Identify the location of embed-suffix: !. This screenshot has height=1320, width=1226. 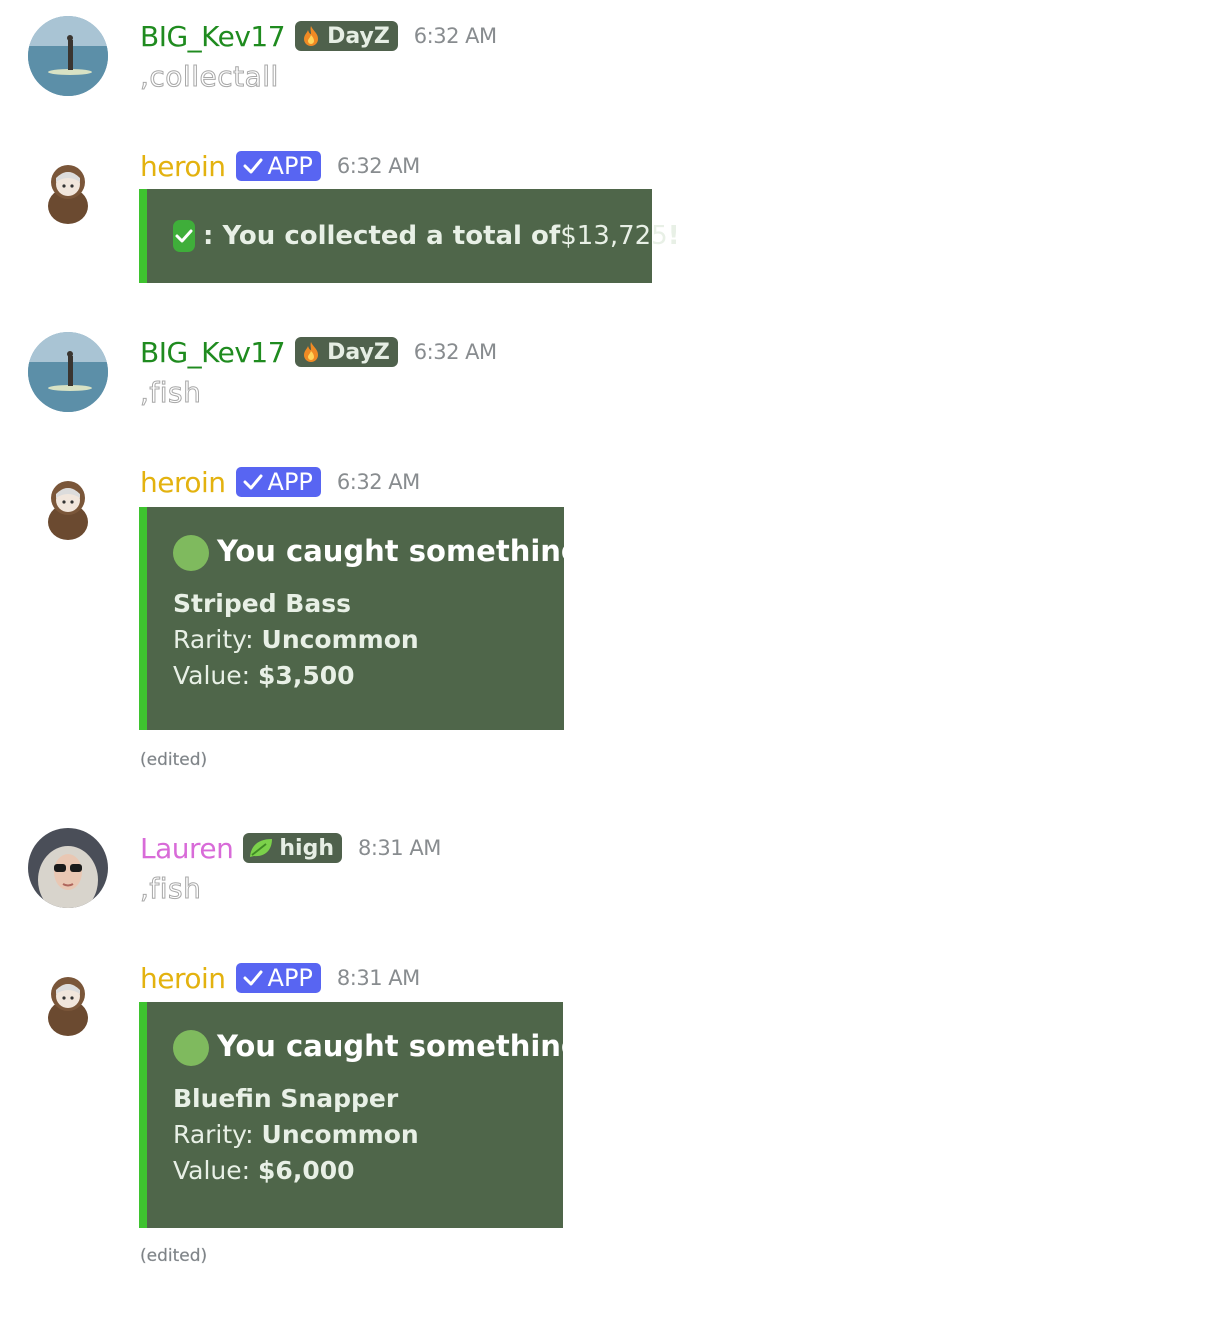
(673, 236).